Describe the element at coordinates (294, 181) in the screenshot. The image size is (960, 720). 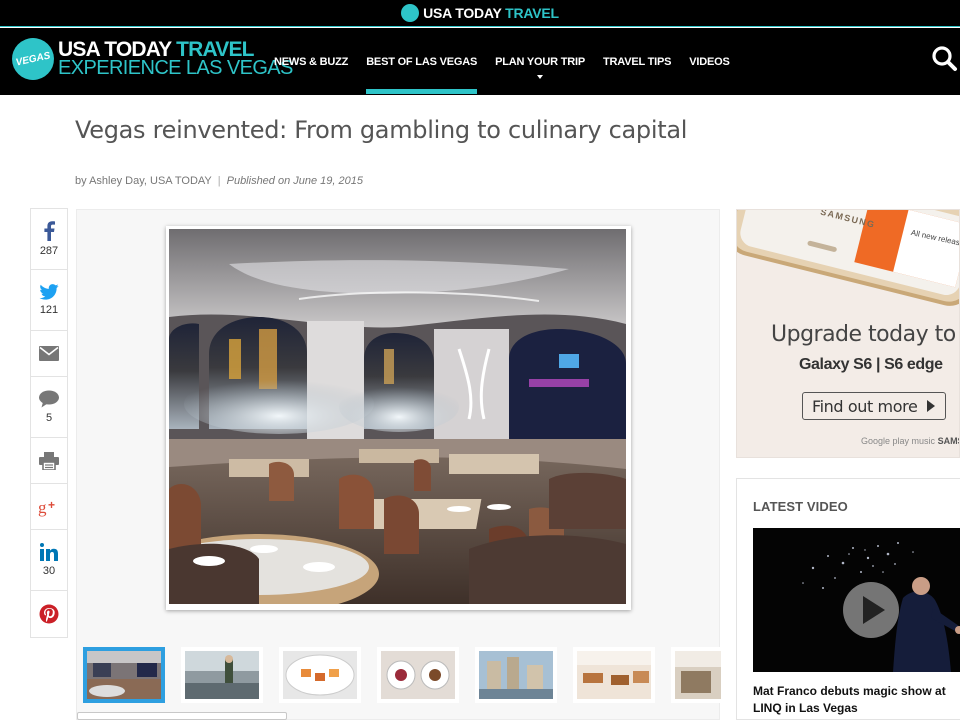
I see `publish-date: Published on June 19, 2015` at that location.